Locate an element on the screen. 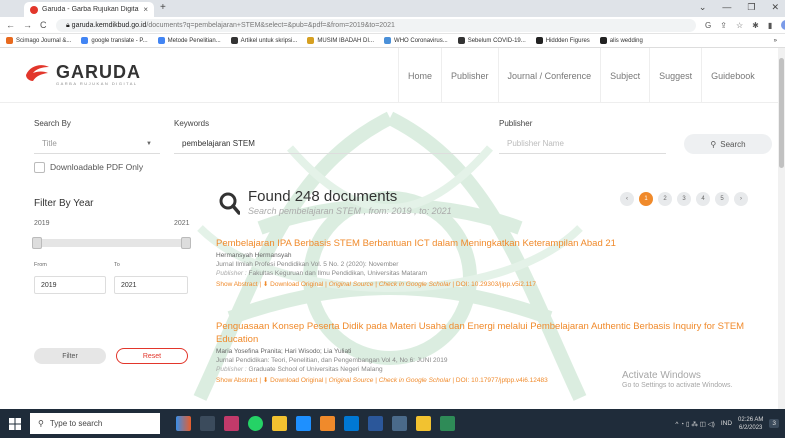 Image resolution: width=785 pixels, height=438 pixels. close-tab-icon: × is located at coordinates (145, 9).